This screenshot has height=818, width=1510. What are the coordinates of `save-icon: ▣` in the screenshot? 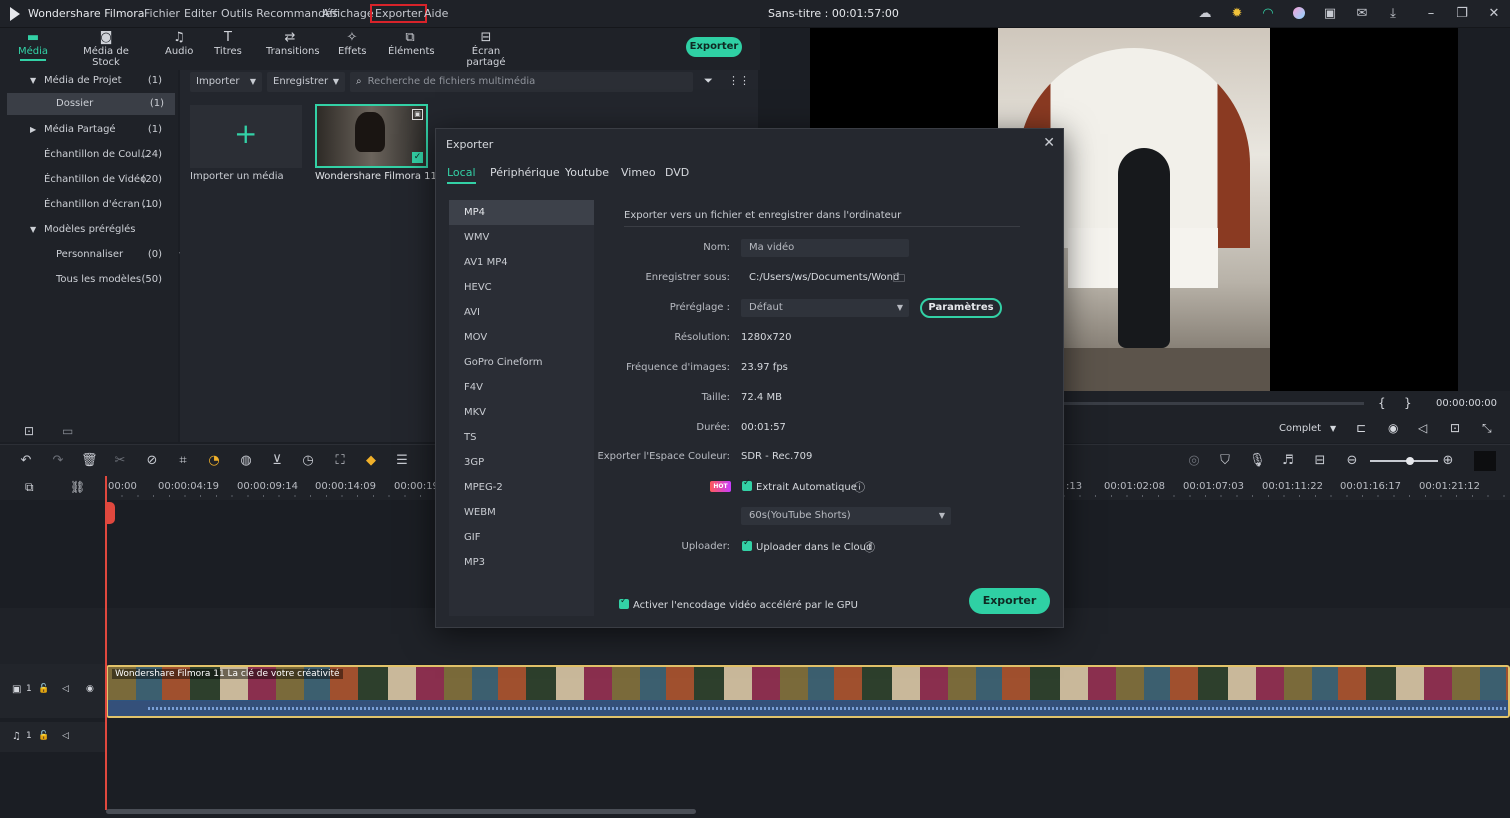 It's located at (1330, 14).